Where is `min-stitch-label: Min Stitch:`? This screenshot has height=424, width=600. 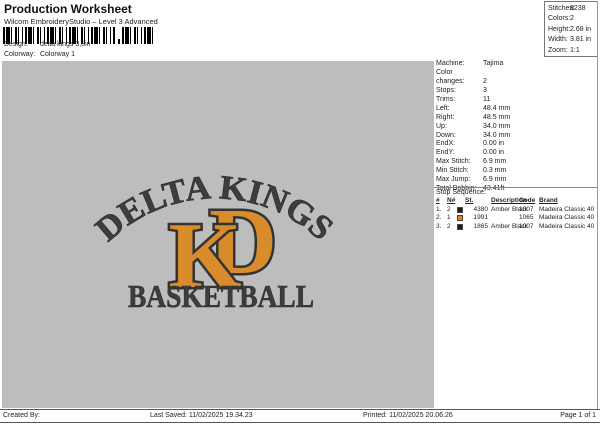
min-stitch-label: Min Stitch: is located at coordinates (452, 171).